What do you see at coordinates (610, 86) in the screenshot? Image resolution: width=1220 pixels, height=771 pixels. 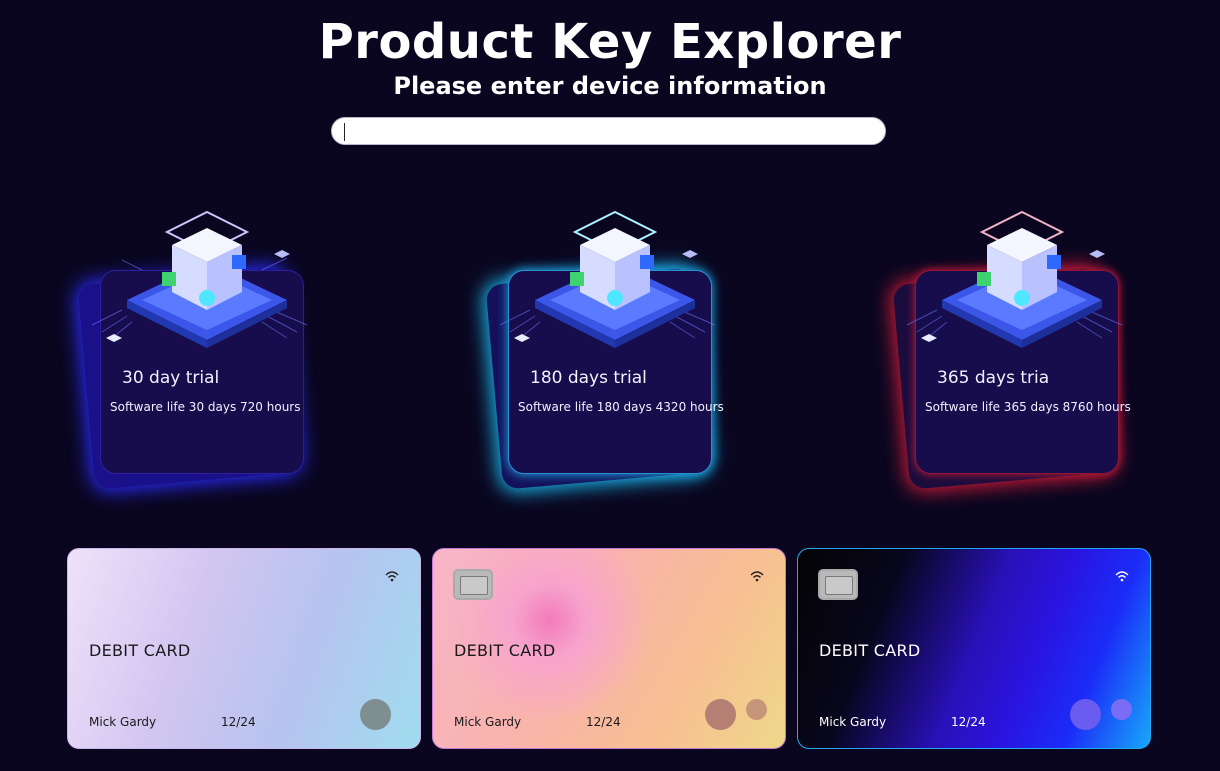 I see `page-subtitle: Please enter device information` at bounding box center [610, 86].